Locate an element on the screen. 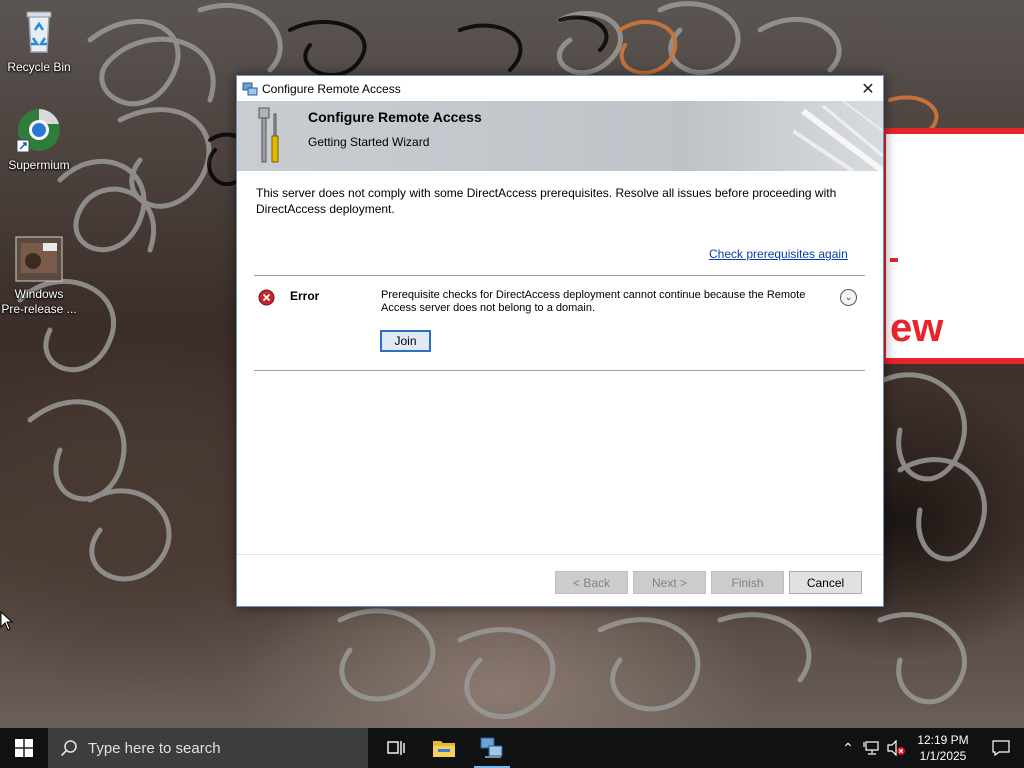 The height and width of the screenshot is (768, 1024). expand-button: ⌄ is located at coordinates (848, 297).